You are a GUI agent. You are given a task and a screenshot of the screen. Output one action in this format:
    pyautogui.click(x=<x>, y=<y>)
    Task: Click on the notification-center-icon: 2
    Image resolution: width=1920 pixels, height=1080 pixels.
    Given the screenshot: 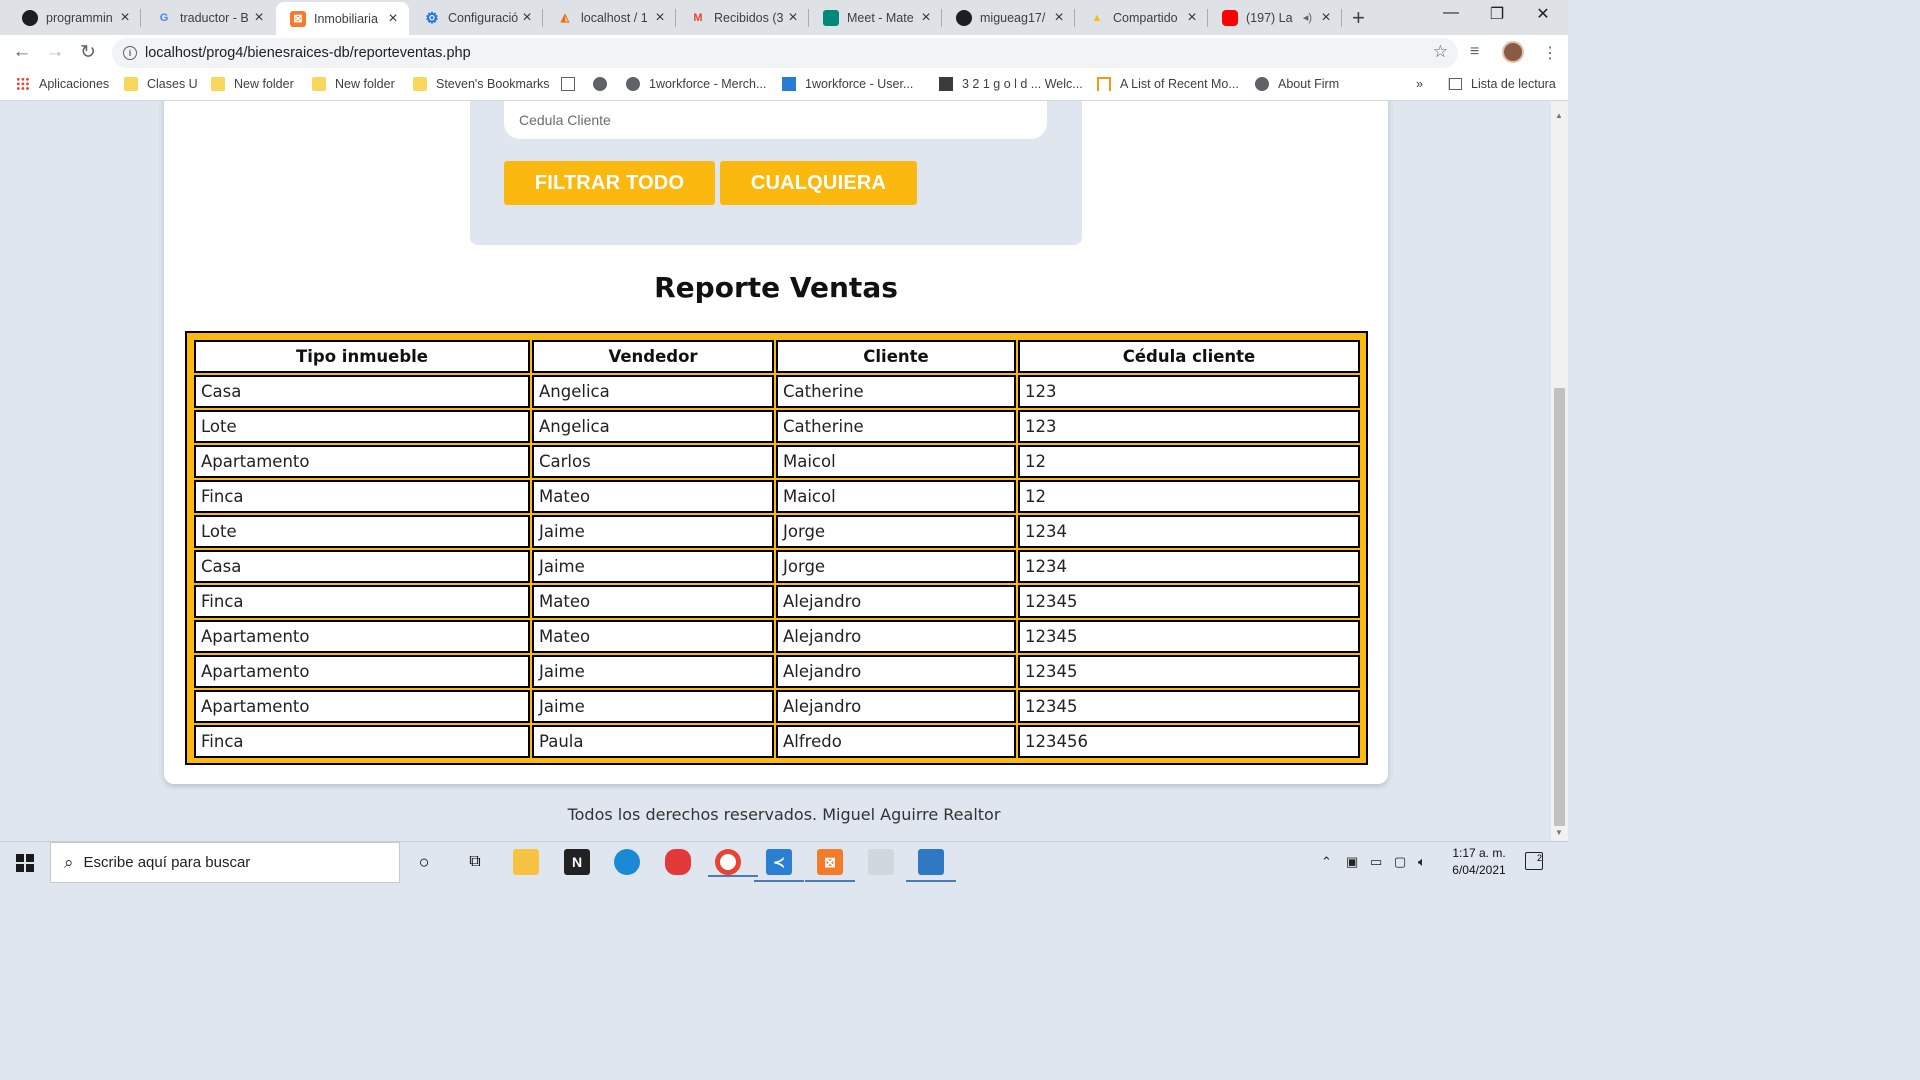 What is the action you would take?
    pyautogui.click(x=1534, y=861)
    